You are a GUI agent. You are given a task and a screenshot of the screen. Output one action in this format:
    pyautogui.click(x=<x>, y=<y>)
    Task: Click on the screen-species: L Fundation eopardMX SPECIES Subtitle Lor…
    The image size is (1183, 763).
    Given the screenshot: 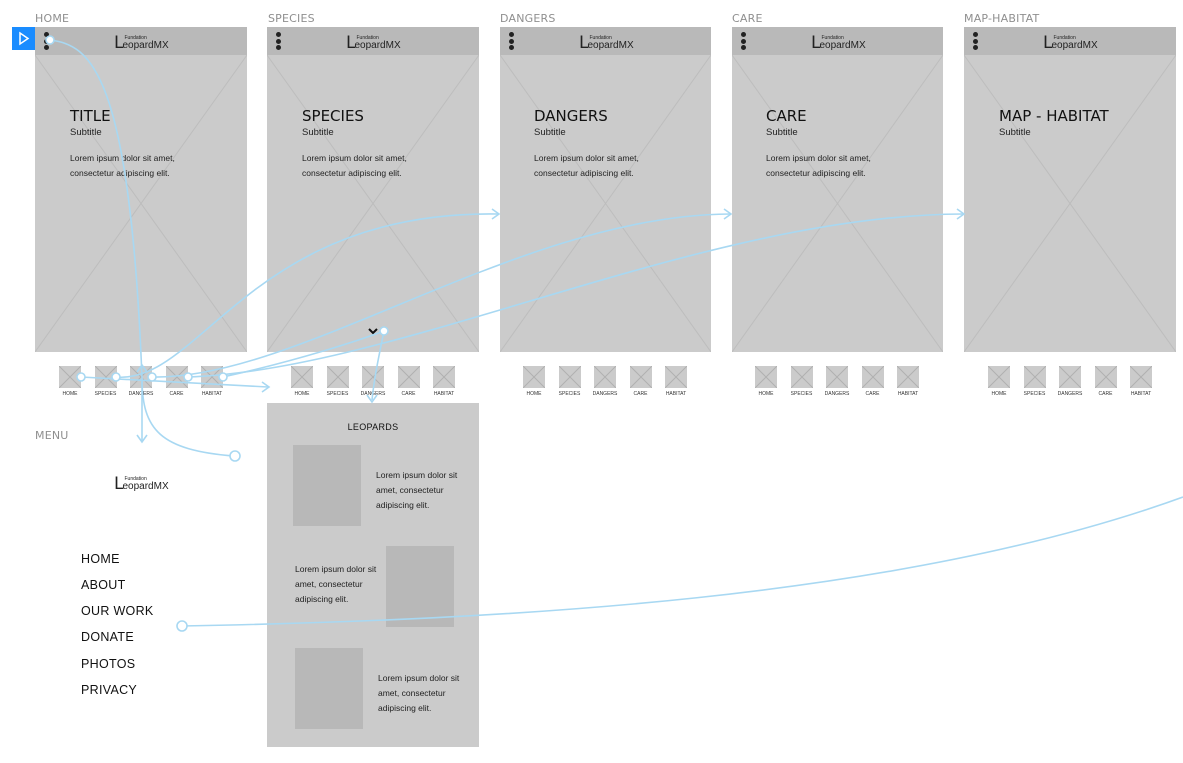 What is the action you would take?
    pyautogui.click(x=373, y=189)
    